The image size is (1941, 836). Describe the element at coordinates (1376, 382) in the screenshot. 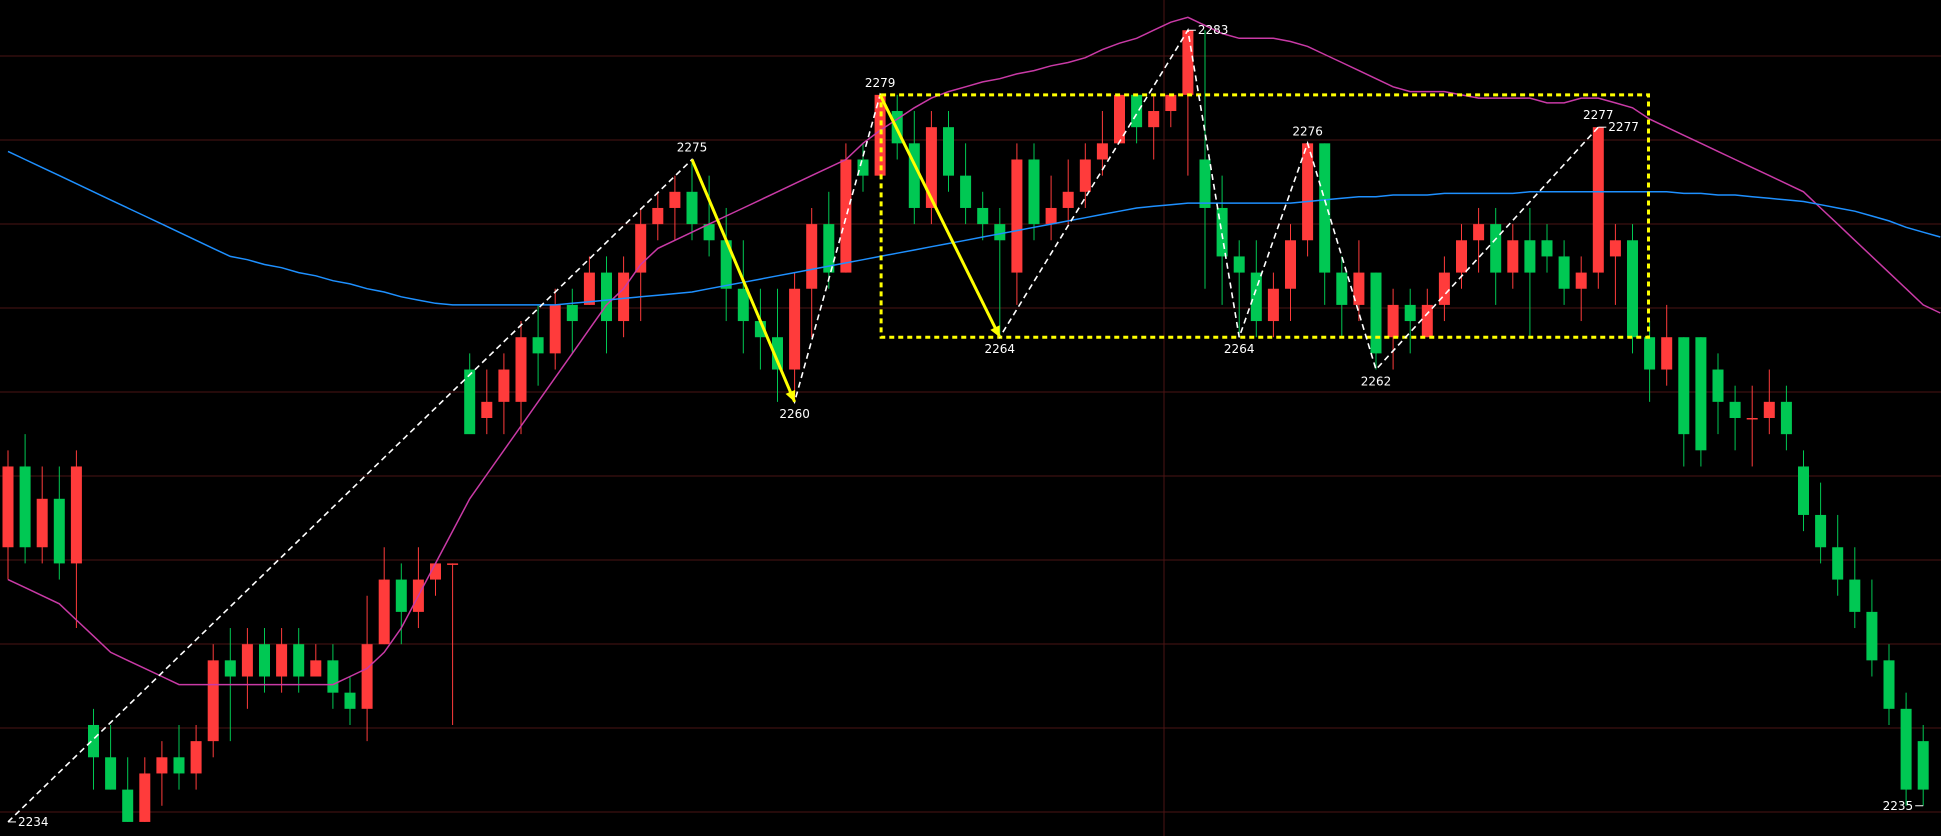

I see `price-marker-label: 2262` at that location.